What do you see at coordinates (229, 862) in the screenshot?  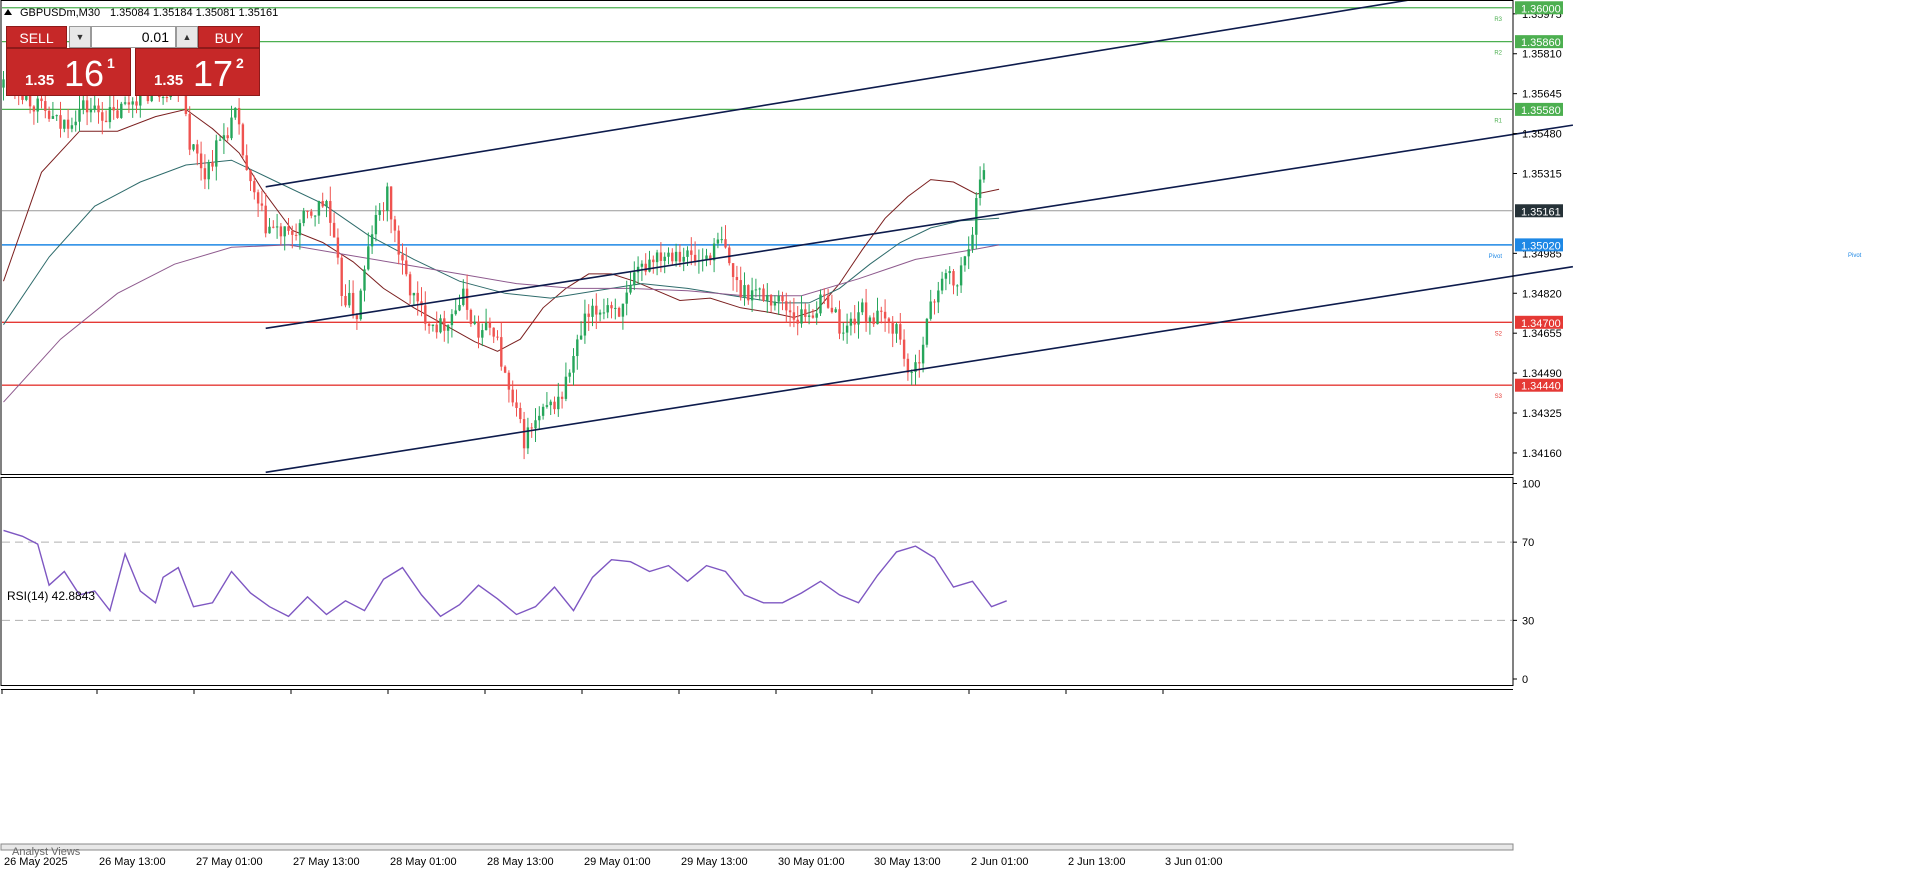 I see `time-tick-label: 27 May 01:00` at bounding box center [229, 862].